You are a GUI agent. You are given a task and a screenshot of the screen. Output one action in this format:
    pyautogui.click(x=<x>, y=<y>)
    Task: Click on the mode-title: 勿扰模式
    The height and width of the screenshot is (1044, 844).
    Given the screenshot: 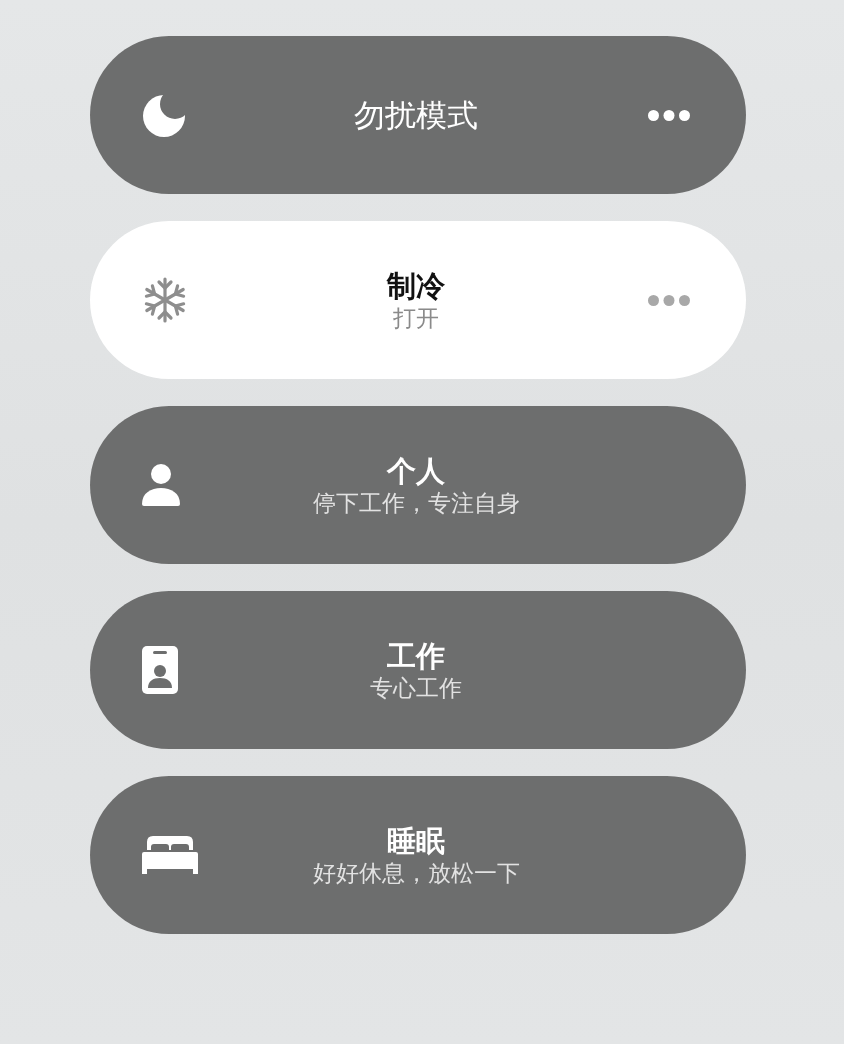 What is the action you would take?
    pyautogui.click(x=416, y=115)
    